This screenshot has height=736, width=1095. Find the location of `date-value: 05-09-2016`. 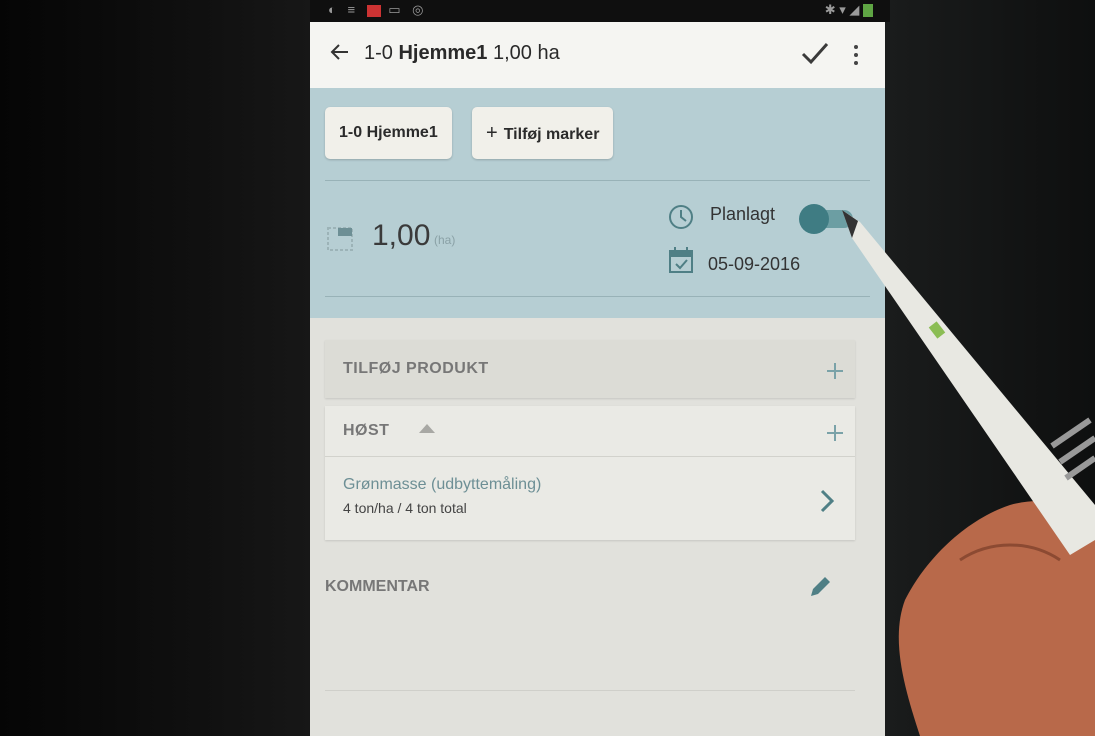

date-value: 05-09-2016 is located at coordinates (754, 264).